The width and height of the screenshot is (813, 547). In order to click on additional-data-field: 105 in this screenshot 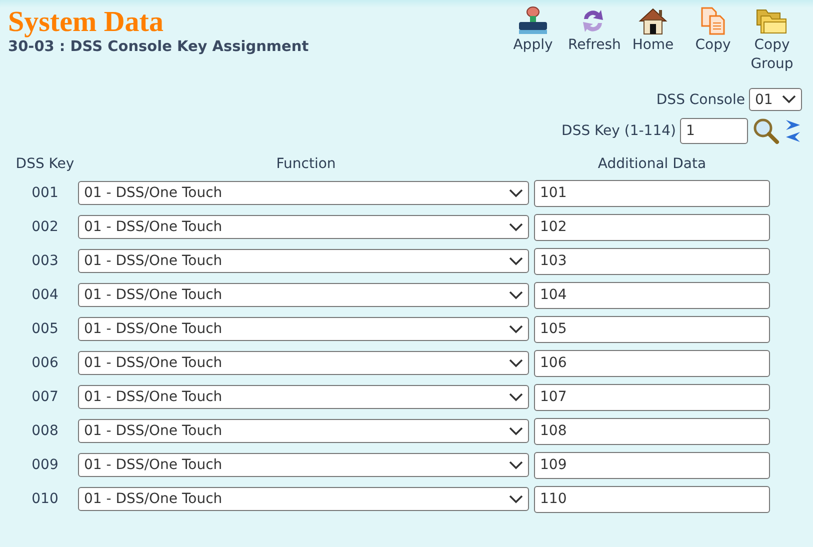, I will do `click(652, 329)`.